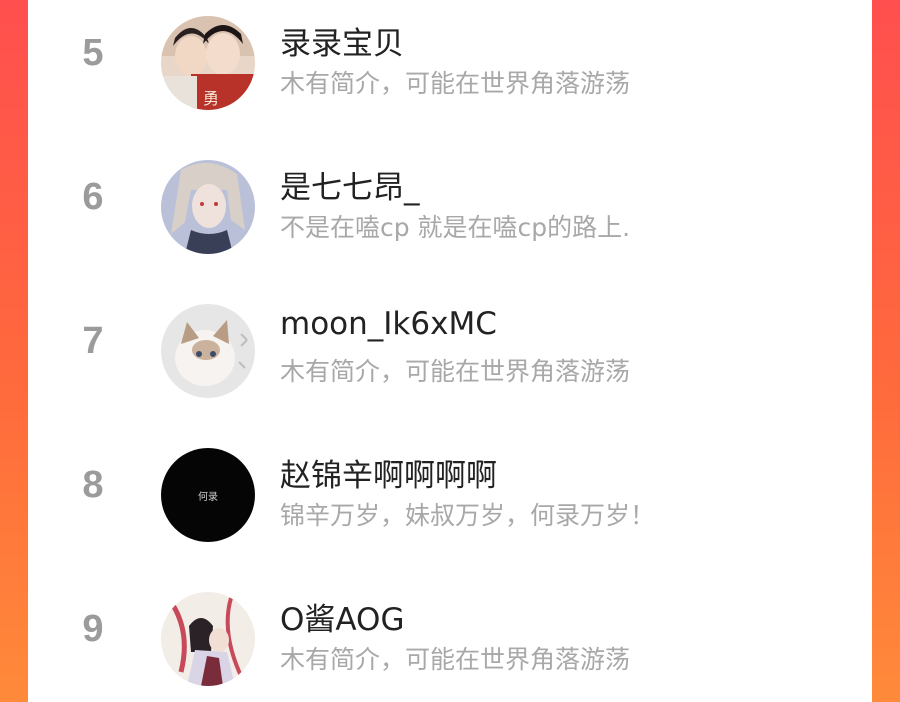  What do you see at coordinates (342, 40) in the screenshot?
I see `user-name: 录录宝贝` at bounding box center [342, 40].